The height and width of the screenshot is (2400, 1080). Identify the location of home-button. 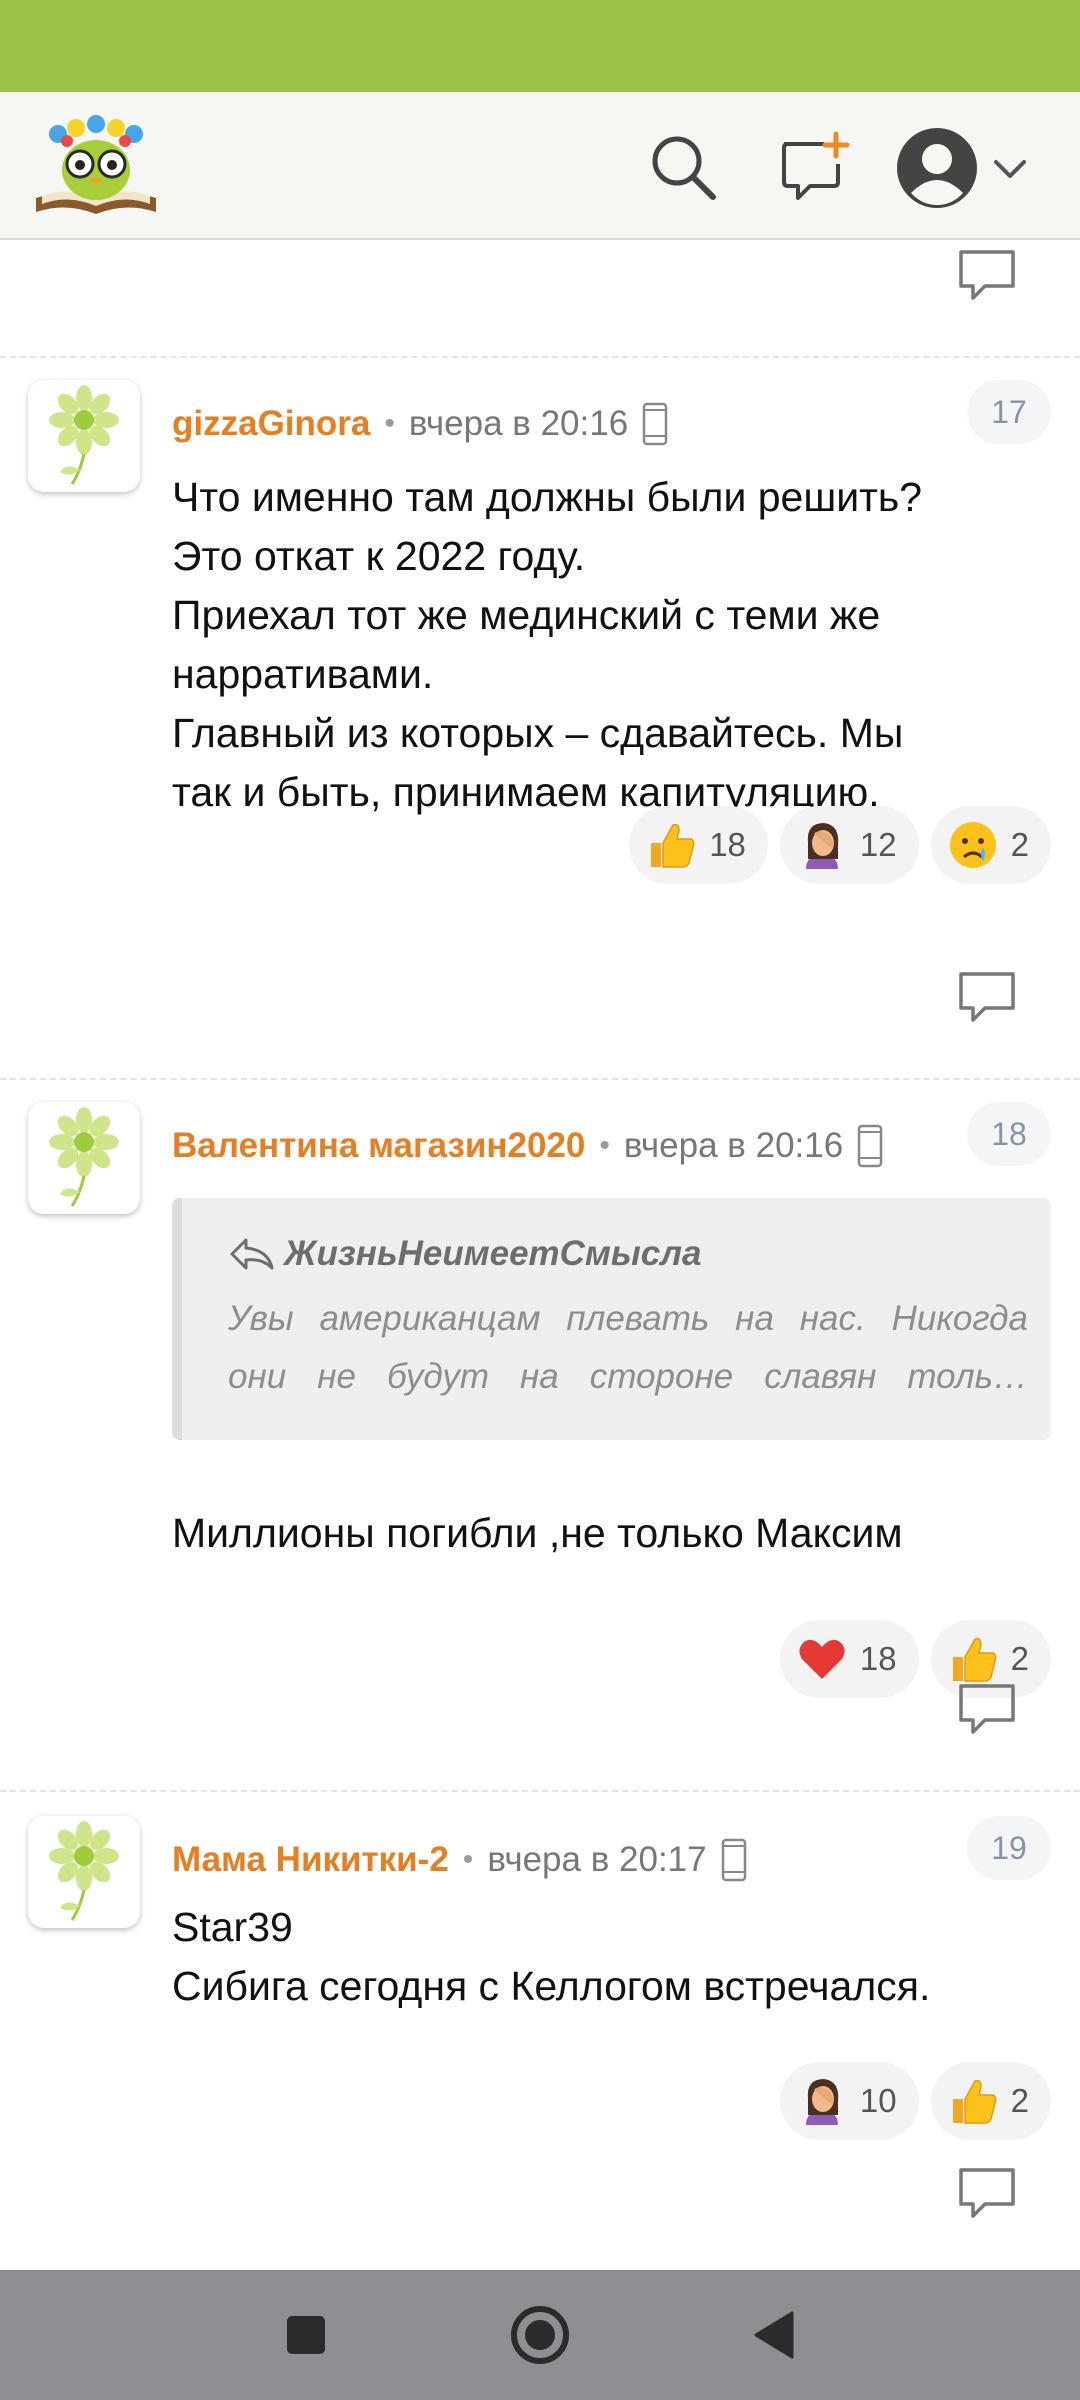
(540, 2335).